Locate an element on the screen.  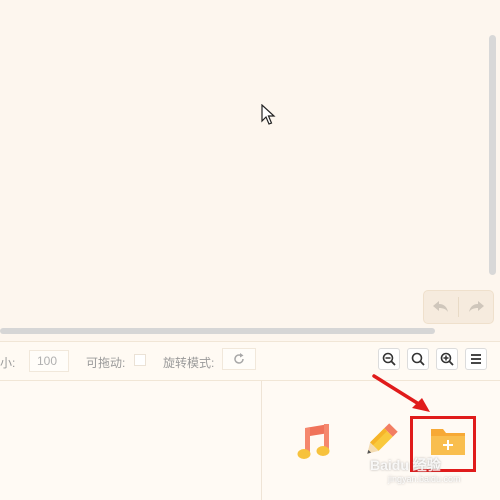
menu-button is located at coordinates (476, 359).